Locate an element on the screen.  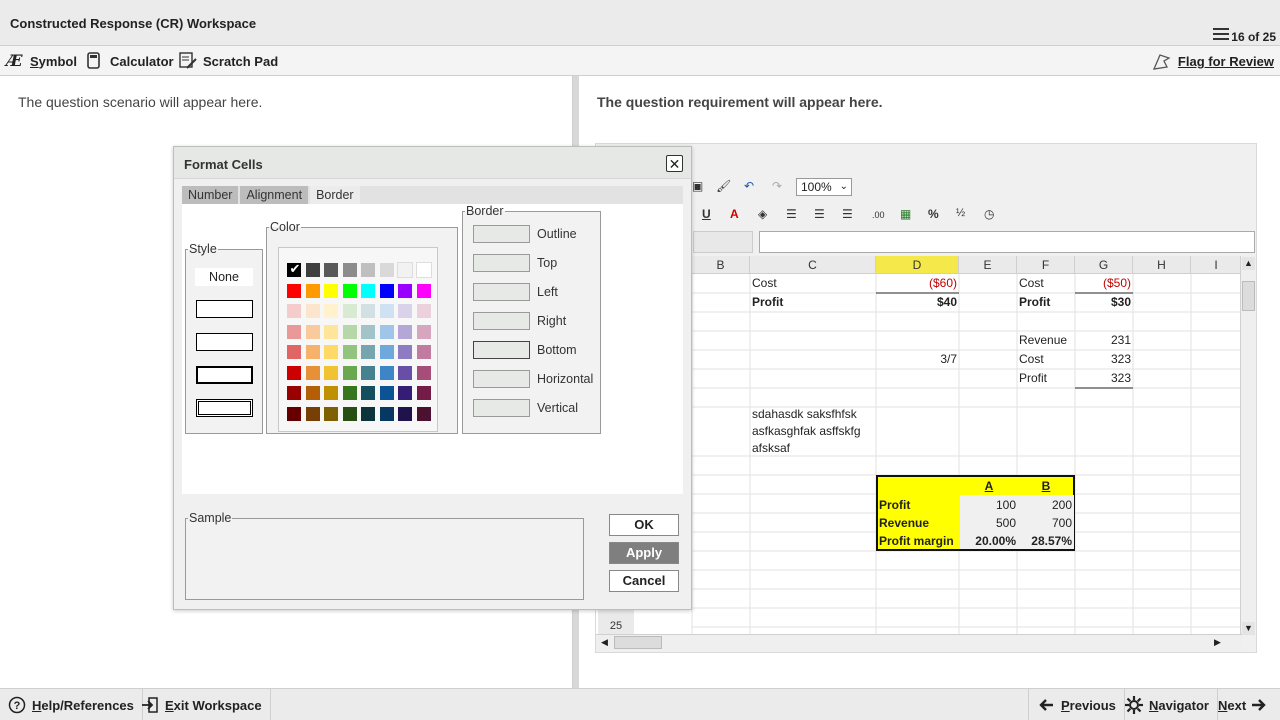
cell-g5: 323 is located at coordinates (1104, 359).